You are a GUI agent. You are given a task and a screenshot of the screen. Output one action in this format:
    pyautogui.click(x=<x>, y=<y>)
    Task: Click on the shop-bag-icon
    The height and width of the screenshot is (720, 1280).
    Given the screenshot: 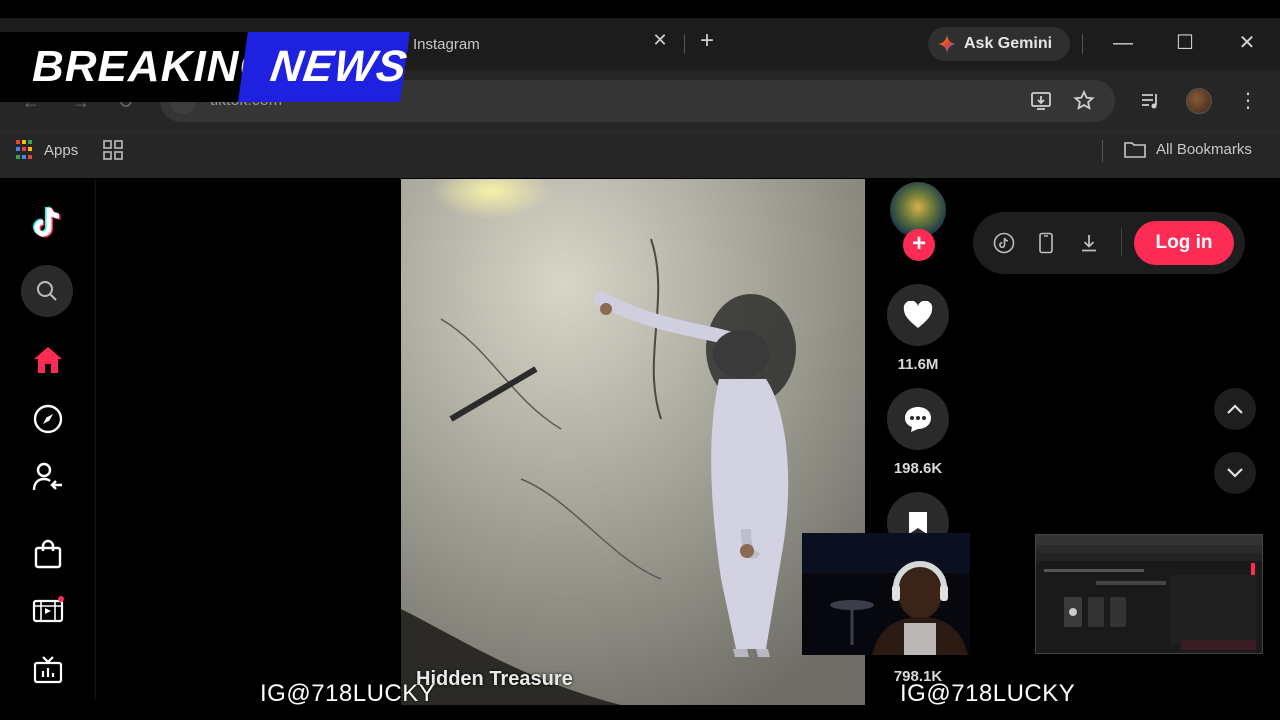 What is the action you would take?
    pyautogui.click(x=48, y=554)
    